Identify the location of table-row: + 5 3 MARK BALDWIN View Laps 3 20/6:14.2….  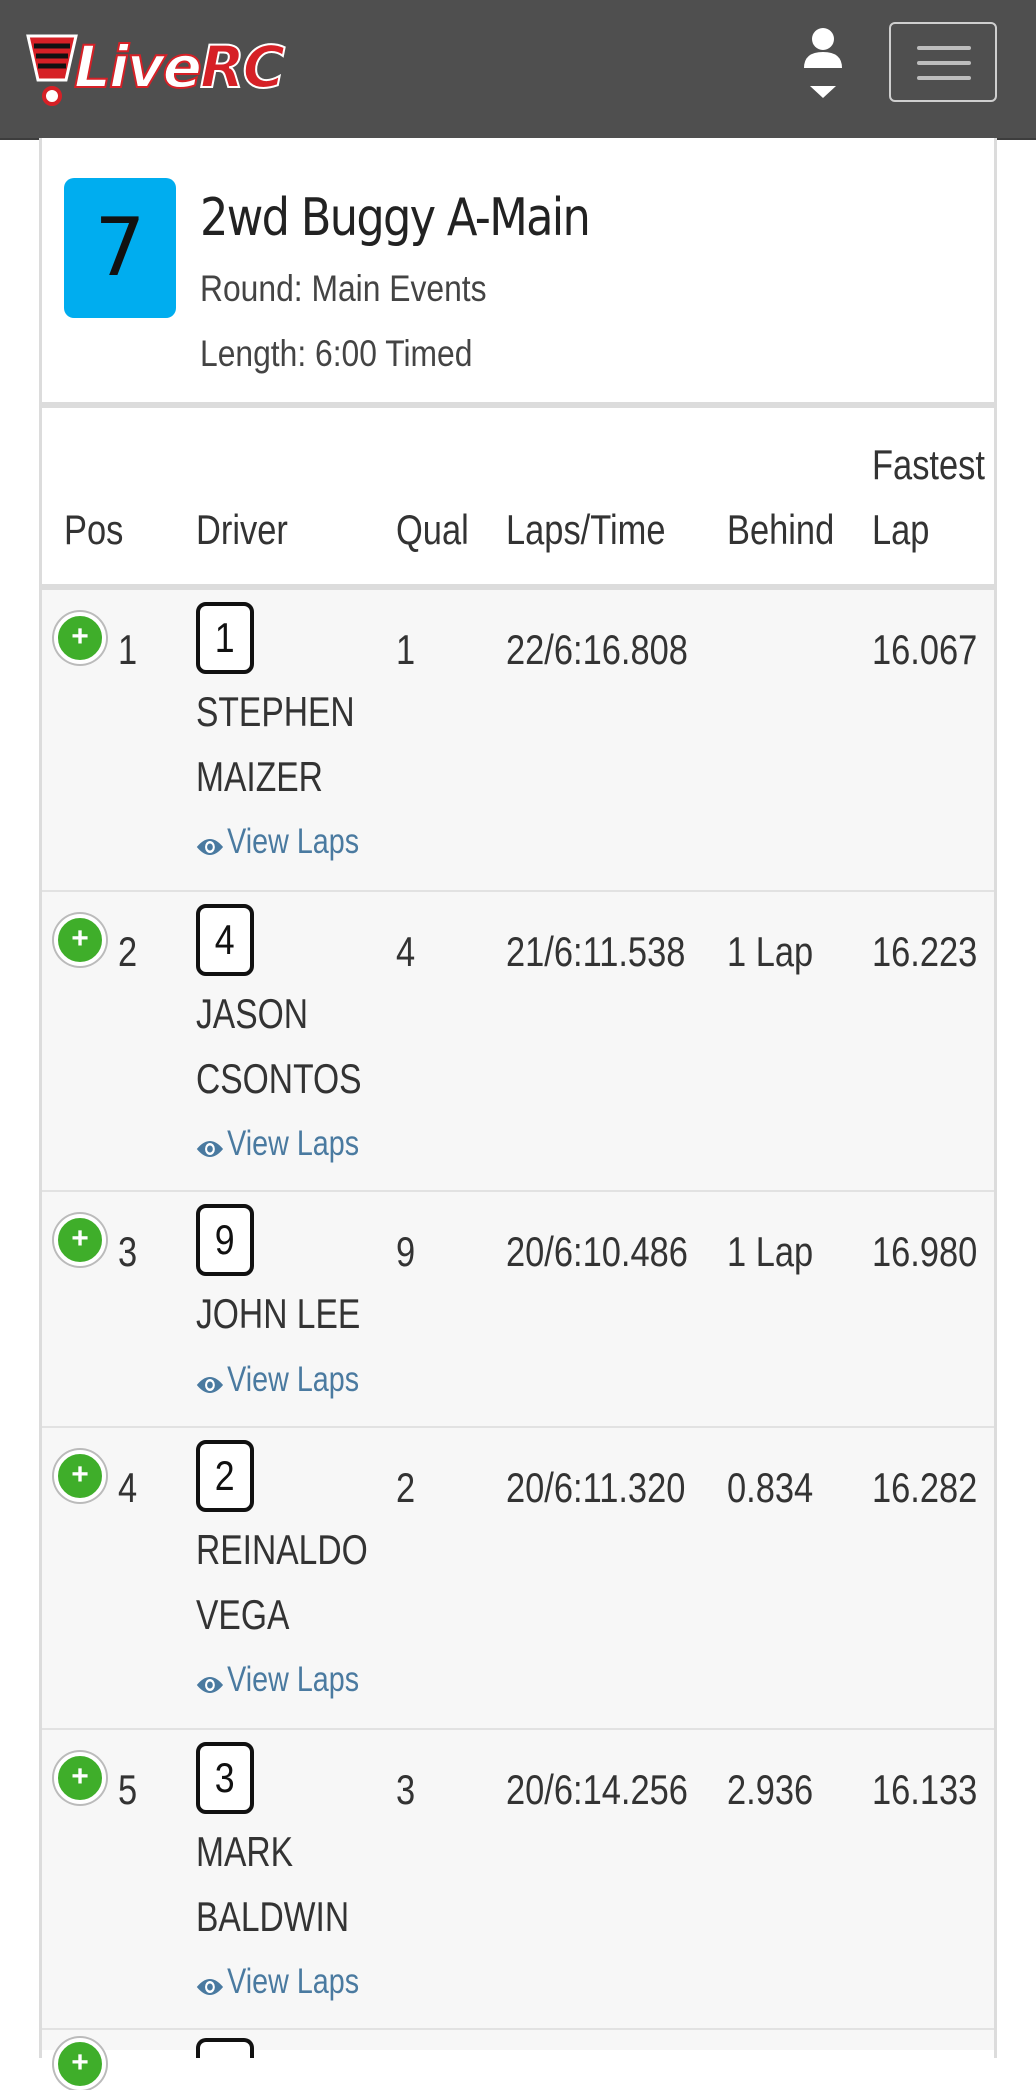
(518, 1880).